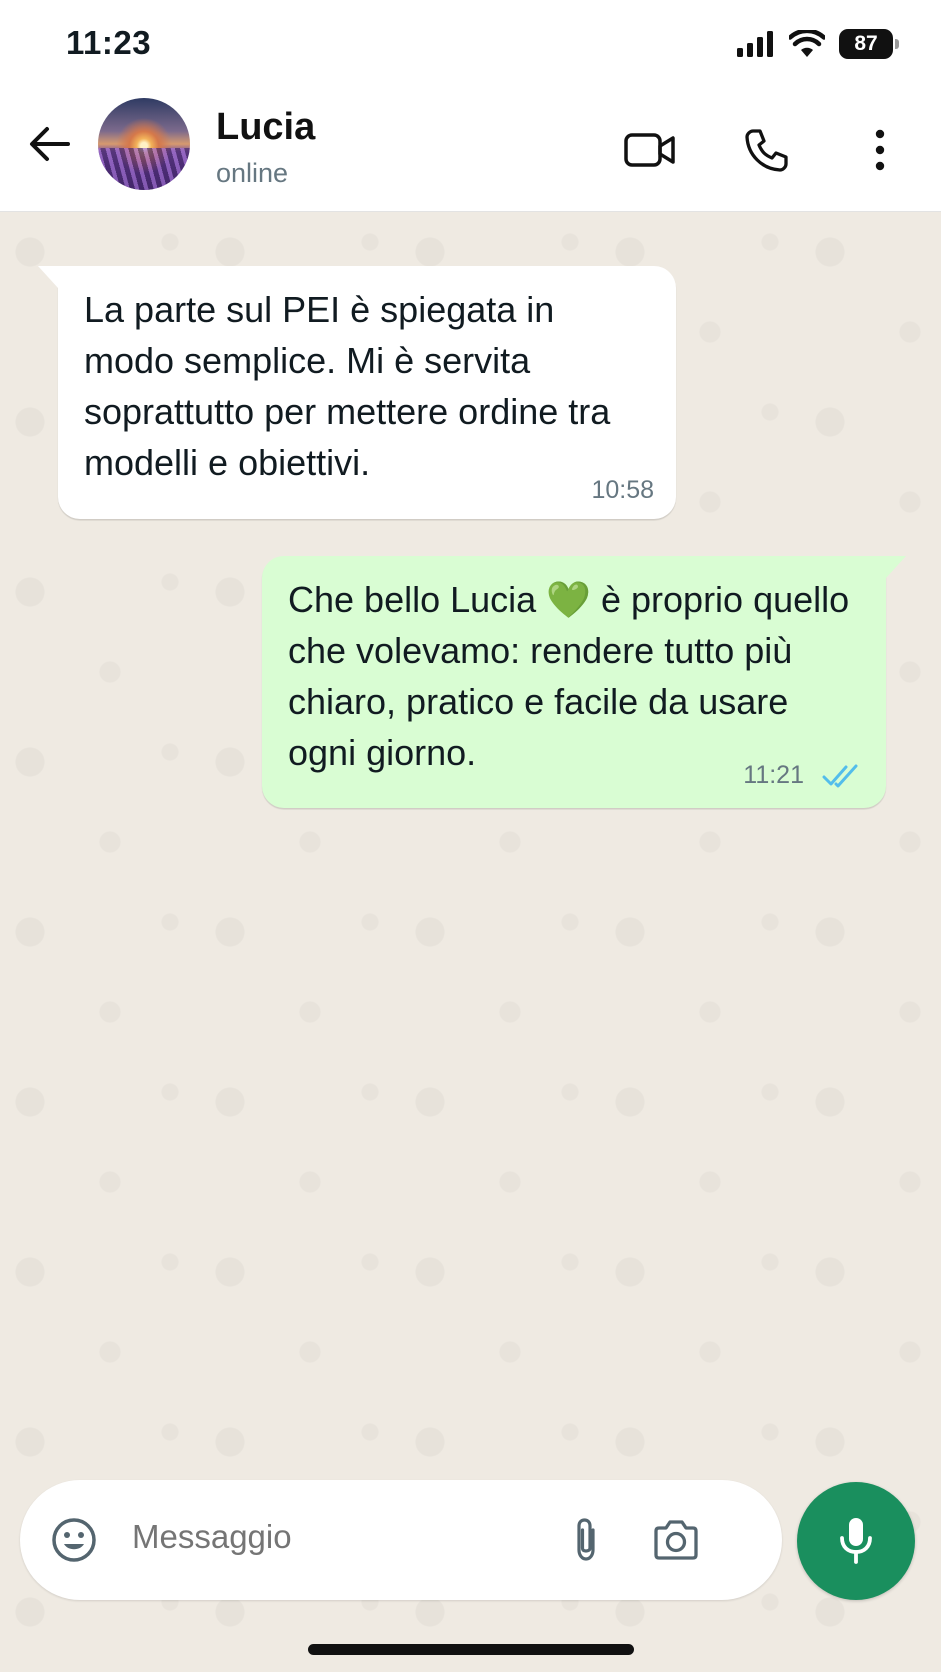 The width and height of the screenshot is (941, 1672). I want to click on voice-message-button, so click(856, 1541).